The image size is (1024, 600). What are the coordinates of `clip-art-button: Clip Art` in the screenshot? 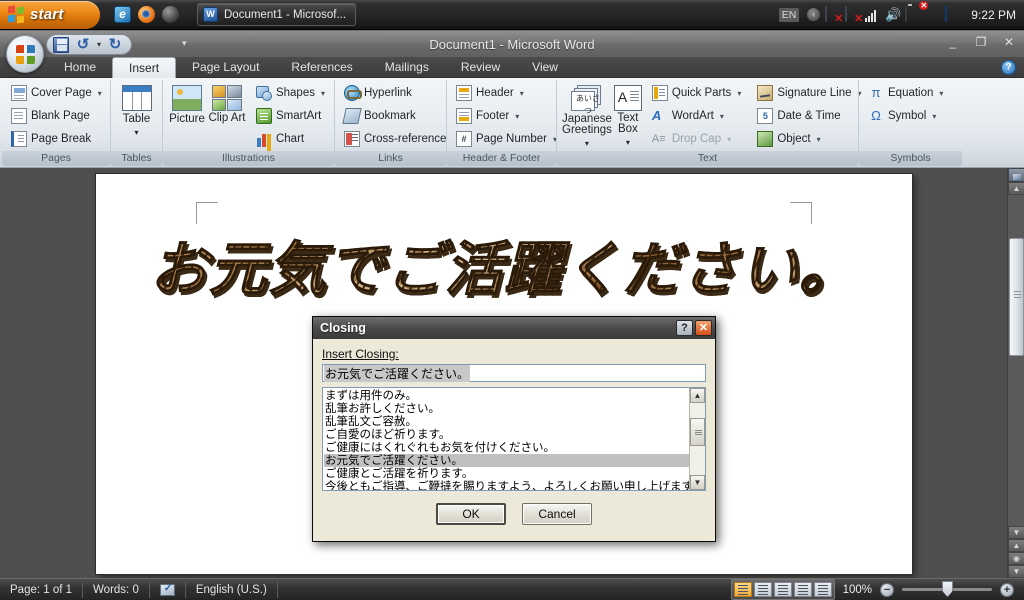 It's located at (227, 103).